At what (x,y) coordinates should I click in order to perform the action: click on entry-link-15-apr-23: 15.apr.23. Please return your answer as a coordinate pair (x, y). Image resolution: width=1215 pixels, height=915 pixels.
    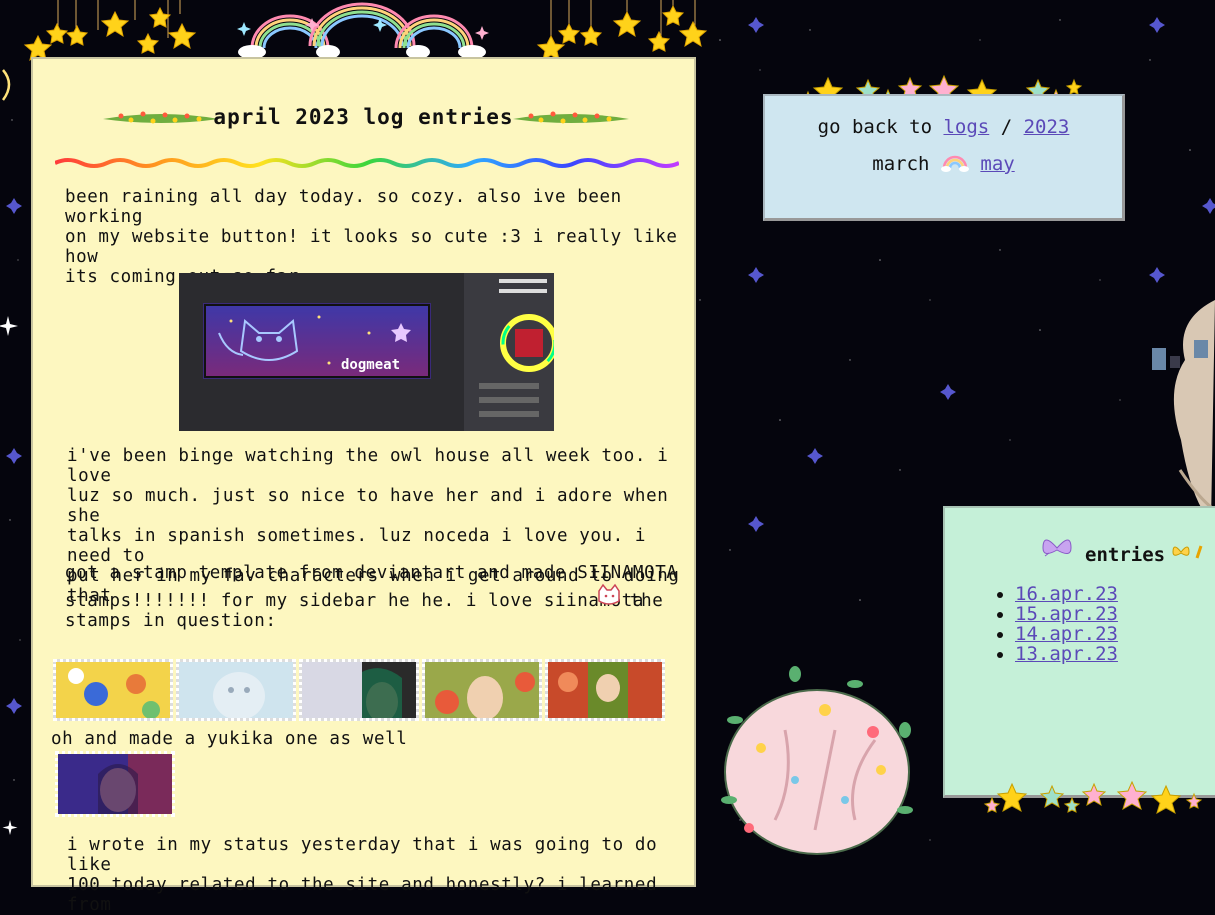
    Looking at the image, I should click on (1066, 614).